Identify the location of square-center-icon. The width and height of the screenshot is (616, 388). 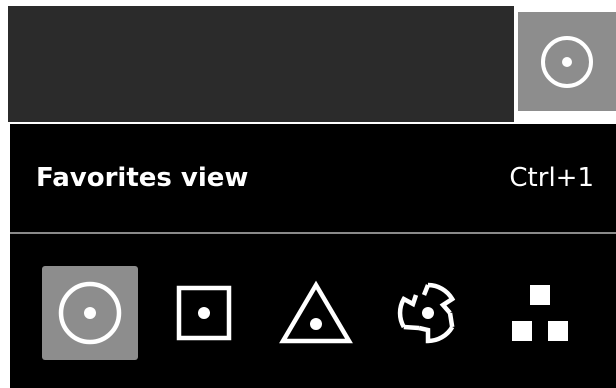
(204, 313).